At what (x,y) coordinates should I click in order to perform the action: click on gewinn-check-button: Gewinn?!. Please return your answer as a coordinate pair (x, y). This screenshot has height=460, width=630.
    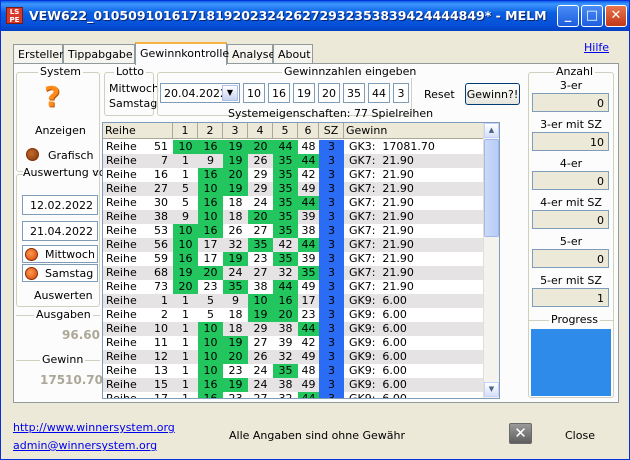
    Looking at the image, I should click on (492, 94).